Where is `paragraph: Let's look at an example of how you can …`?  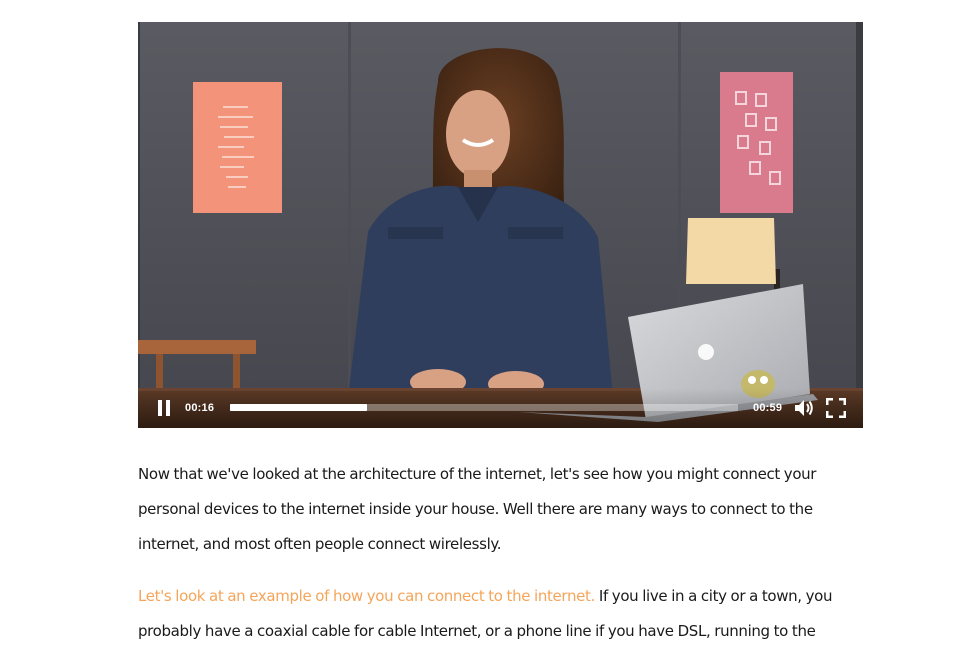 paragraph: Let's look at an example of how you can … is located at coordinates (488, 614).